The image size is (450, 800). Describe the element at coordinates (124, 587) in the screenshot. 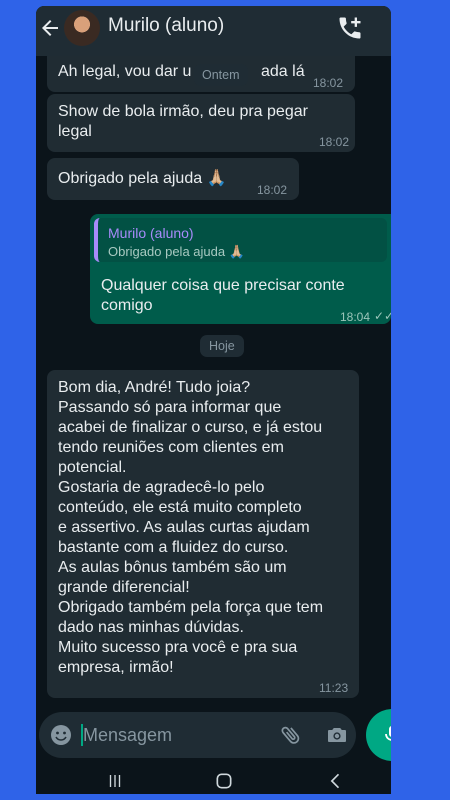

I see `message-line: grande diferencial!` at that location.